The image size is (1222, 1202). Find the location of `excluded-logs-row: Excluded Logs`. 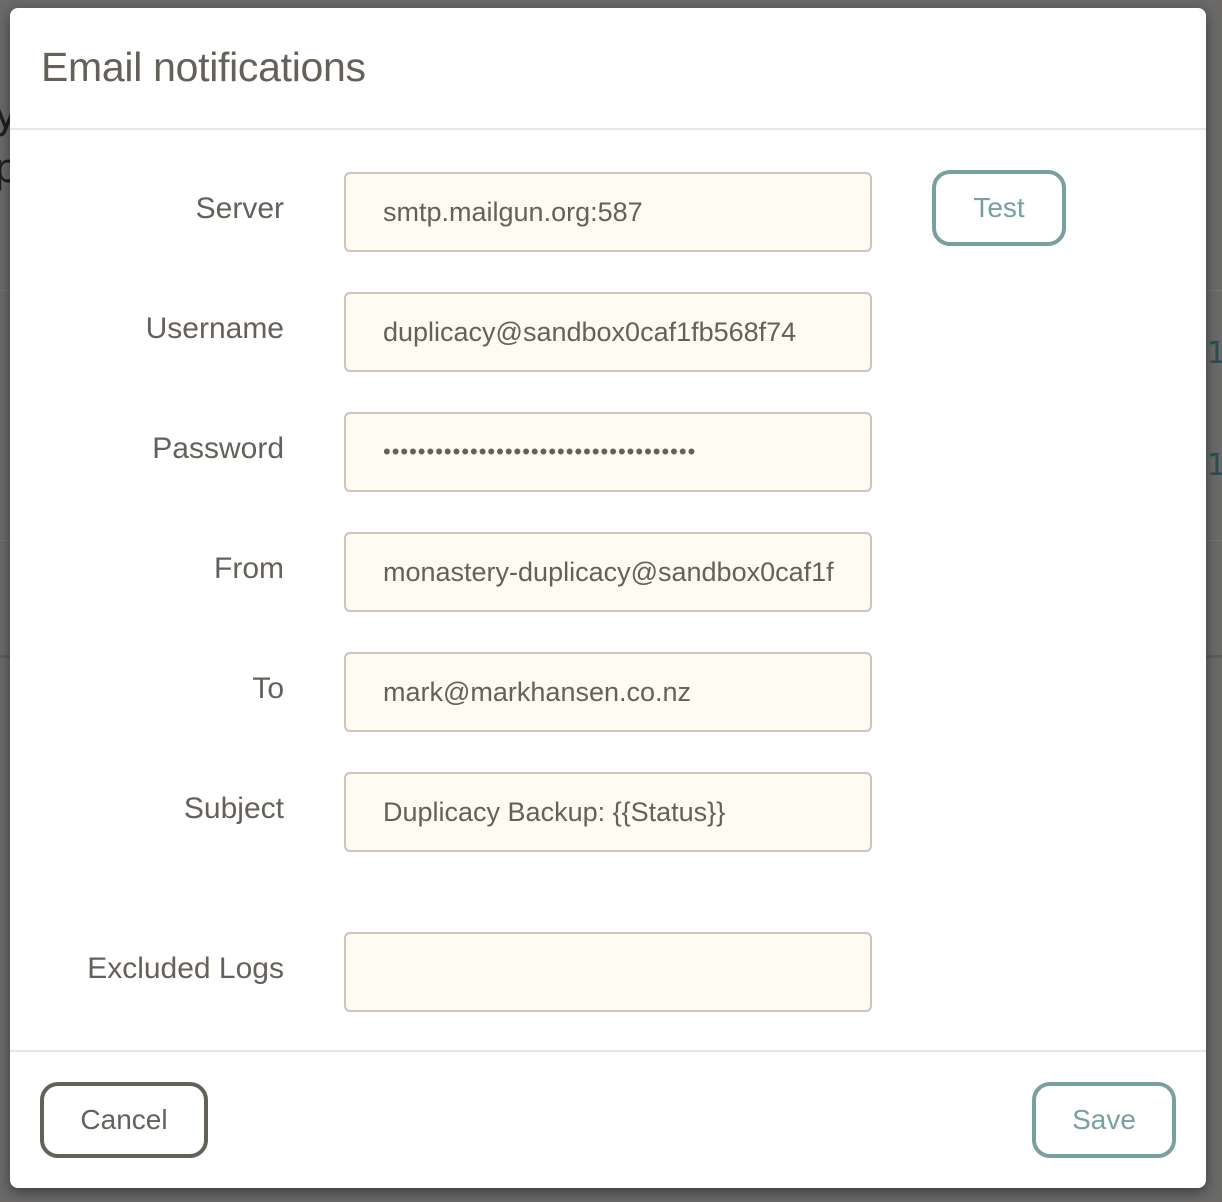

excluded-logs-row: Excluded Logs is located at coordinates (608, 972).